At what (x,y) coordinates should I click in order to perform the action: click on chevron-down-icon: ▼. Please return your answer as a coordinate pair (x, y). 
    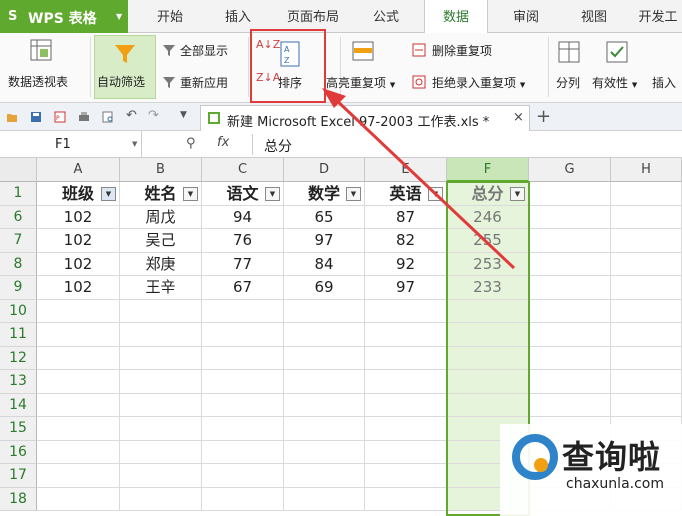
    Looking at the image, I should click on (134, 144).